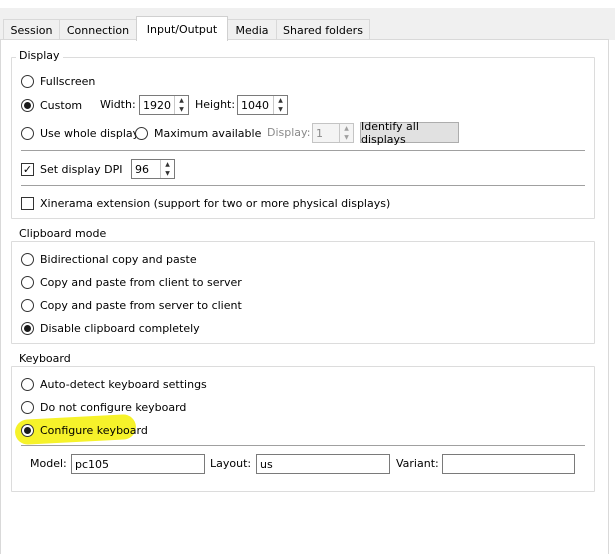 Image resolution: width=615 pixels, height=554 pixels. I want to click on clipboard-option-server-to-client: Copy and paste from server to client, so click(131, 305).